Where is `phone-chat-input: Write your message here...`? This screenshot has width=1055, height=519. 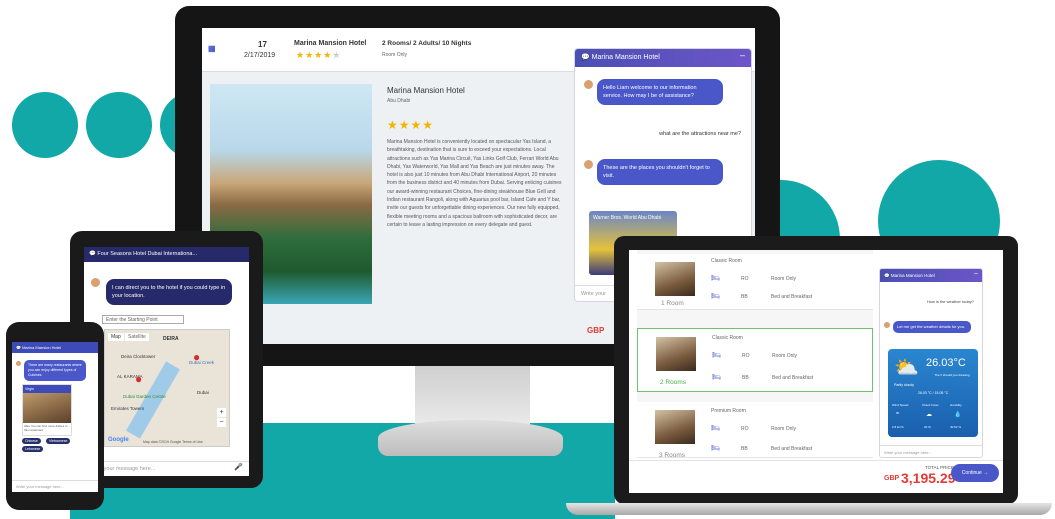 phone-chat-input: Write your message here... is located at coordinates (55, 486).